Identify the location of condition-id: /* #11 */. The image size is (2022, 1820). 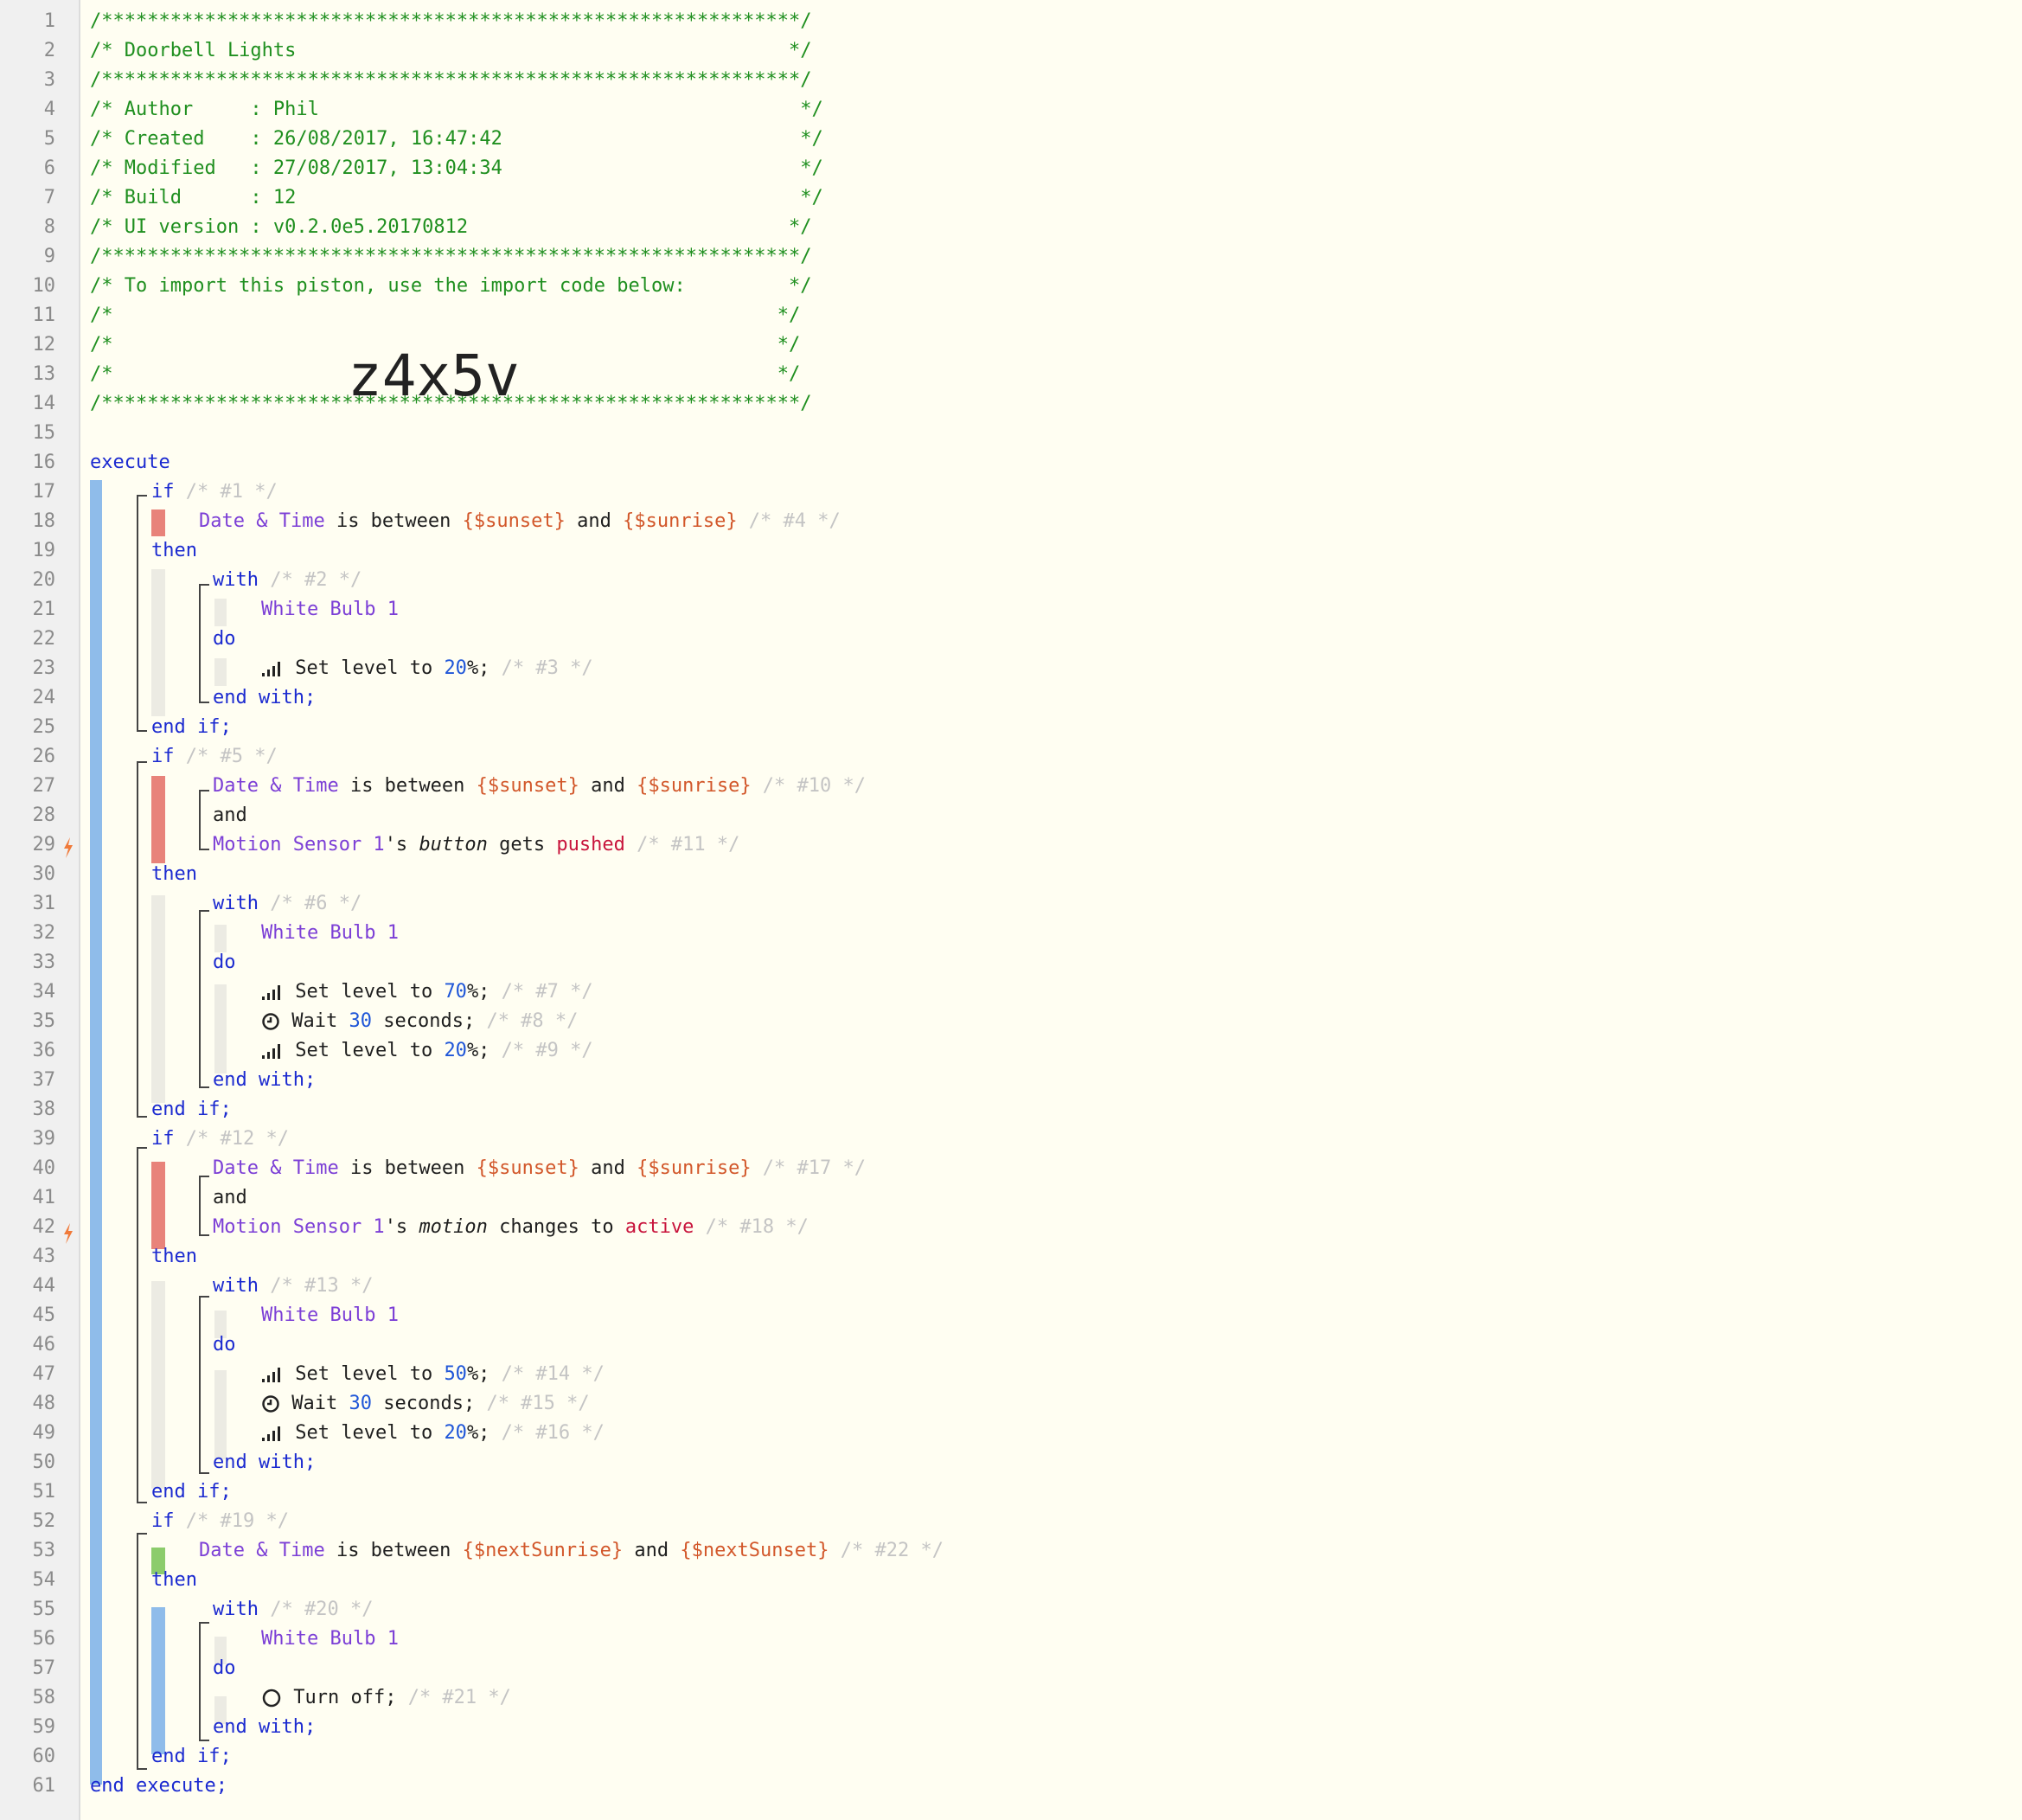
(682, 845).